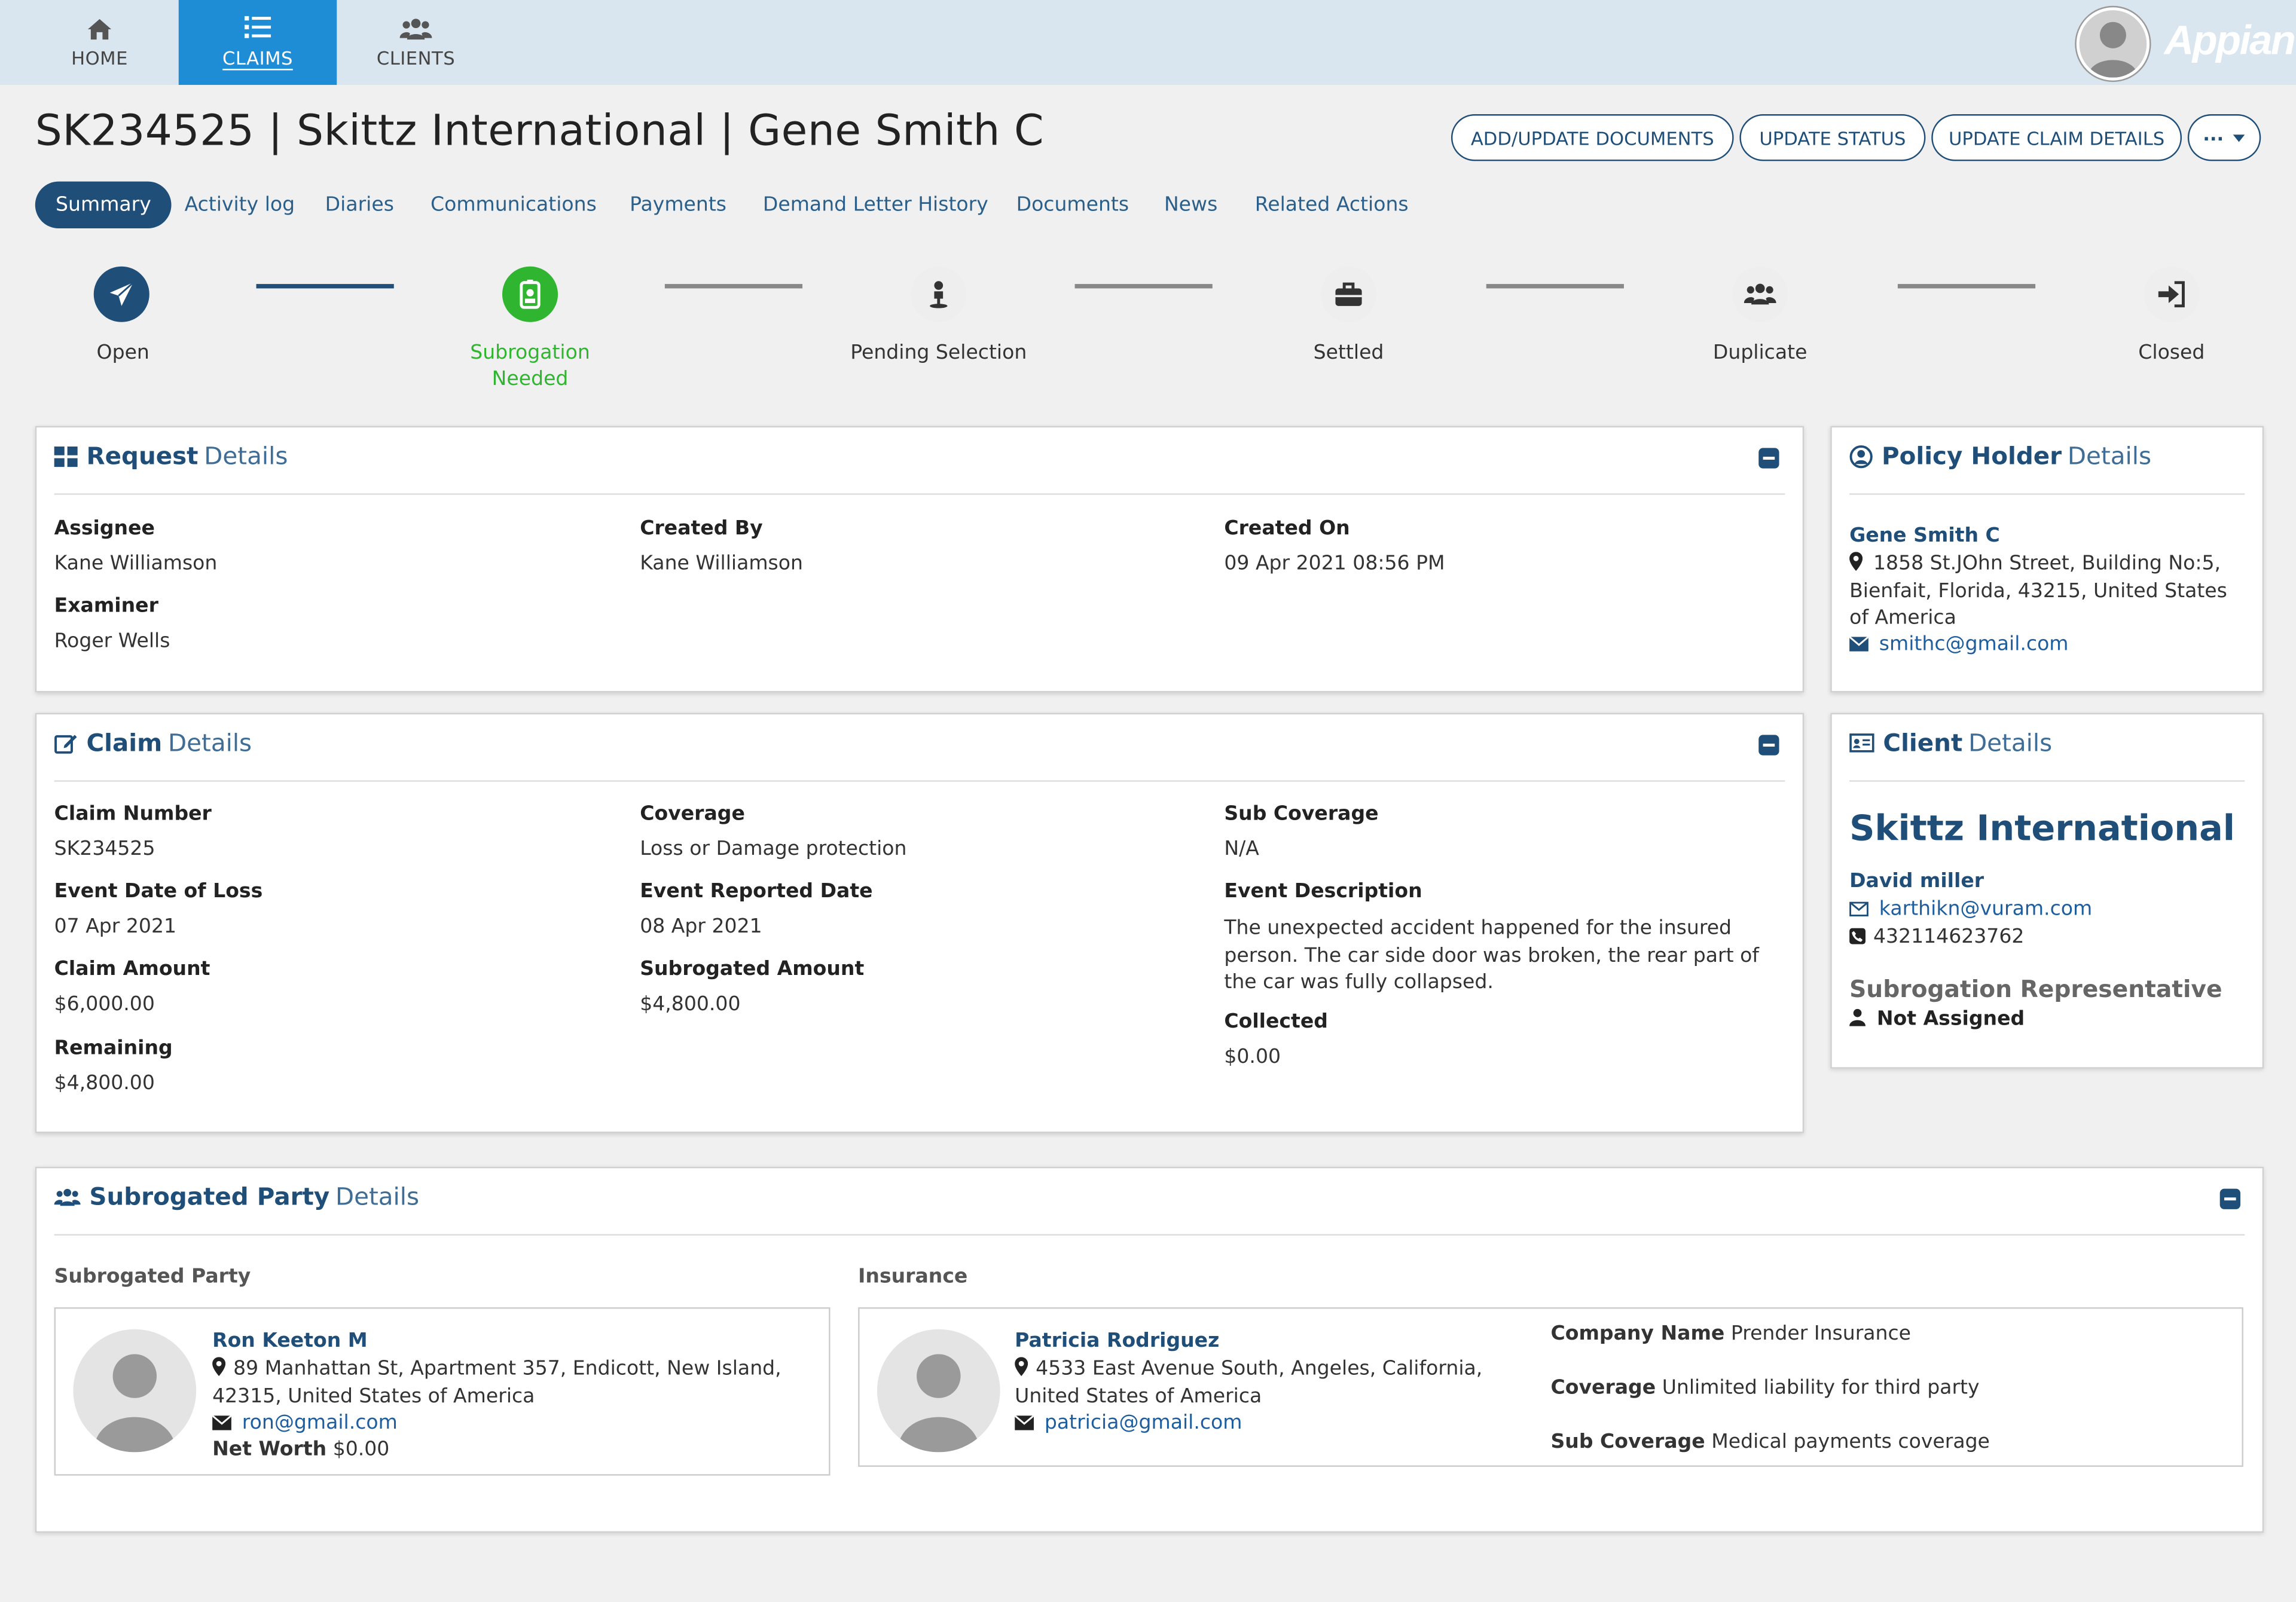  What do you see at coordinates (99, 42) in the screenshot?
I see `nav-home: HOME` at bounding box center [99, 42].